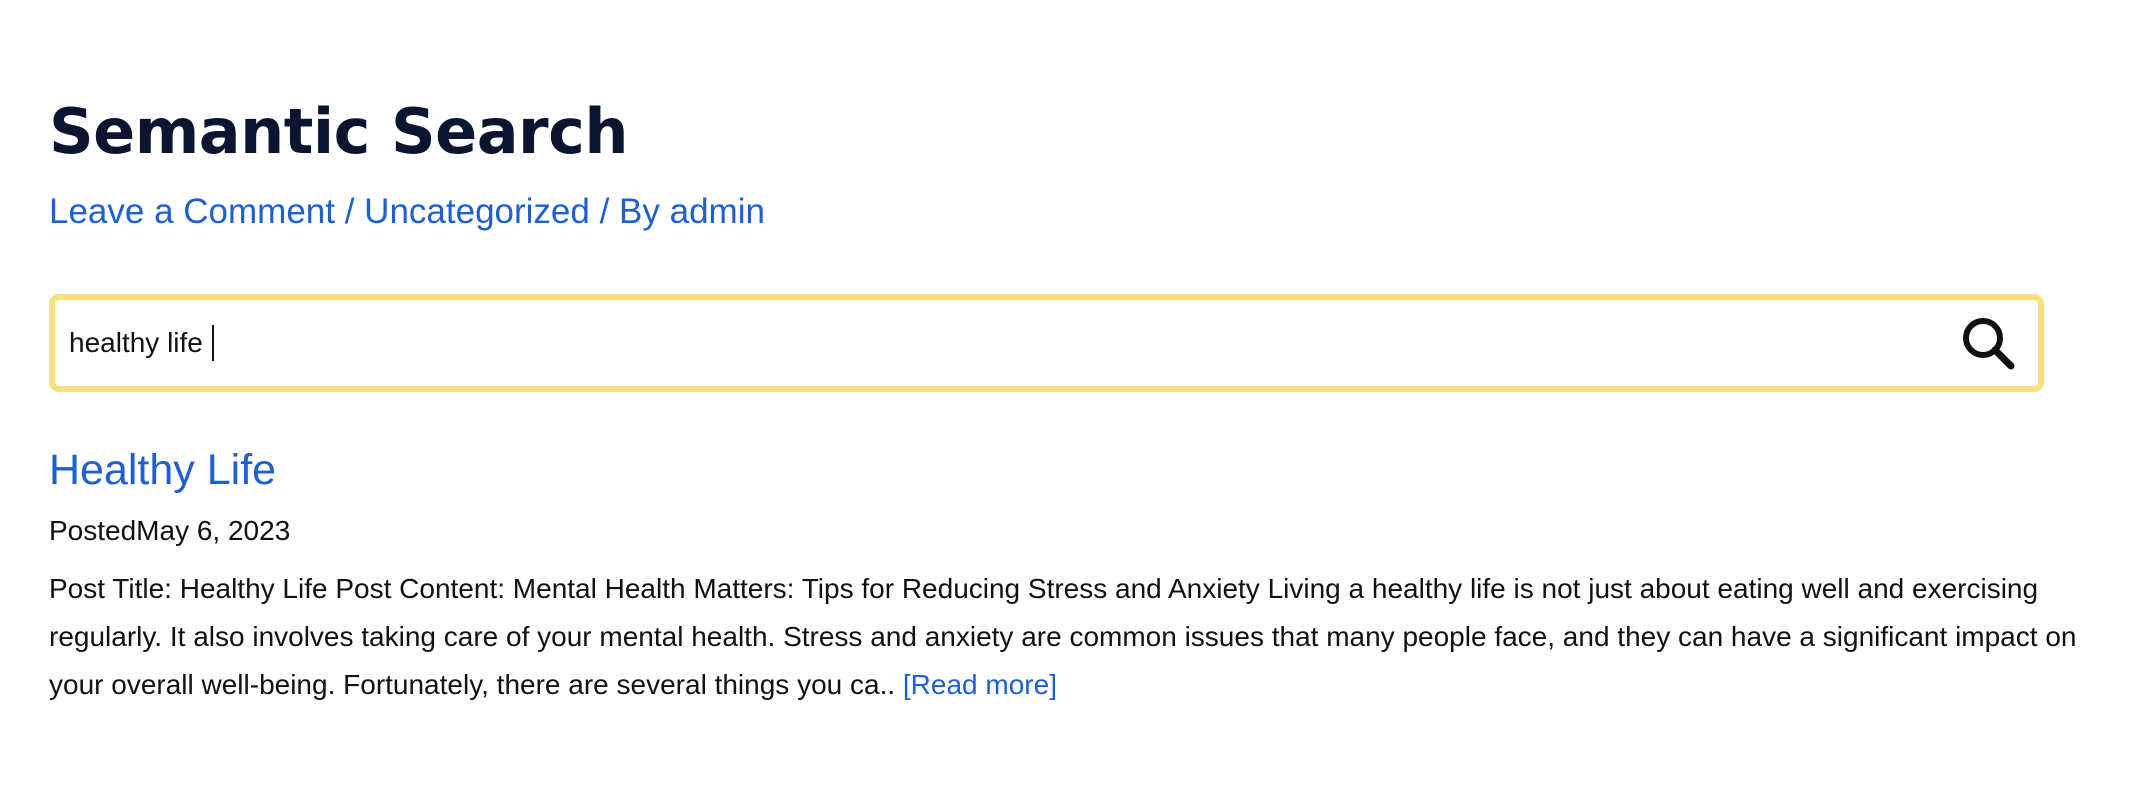 The height and width of the screenshot is (796, 2136). I want to click on search-button, so click(1988, 343).